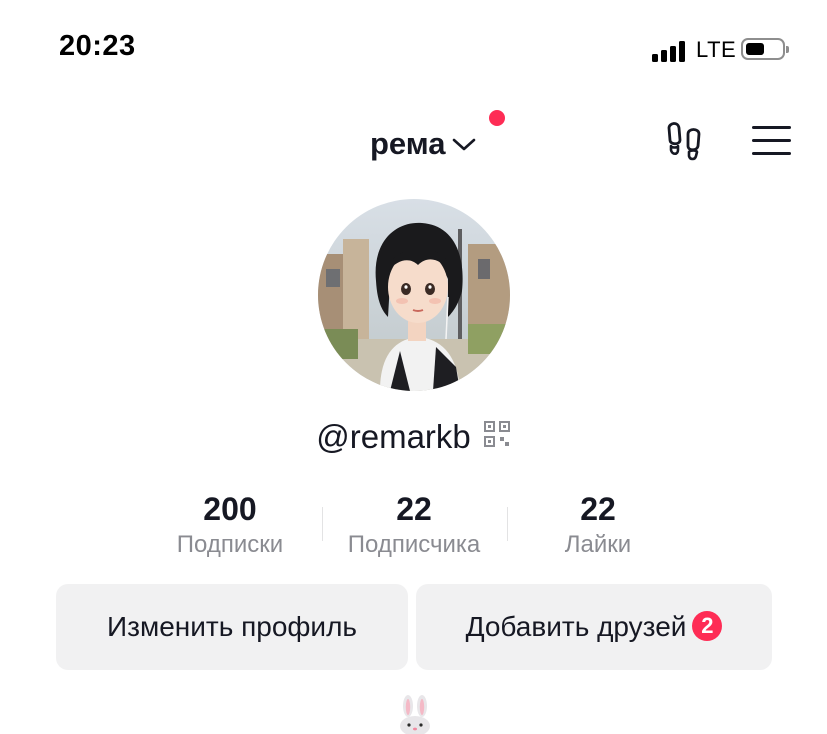 Image resolution: width=827 pixels, height=734 pixels. Describe the element at coordinates (670, 51) in the screenshot. I see `signal-strength-icon` at that location.